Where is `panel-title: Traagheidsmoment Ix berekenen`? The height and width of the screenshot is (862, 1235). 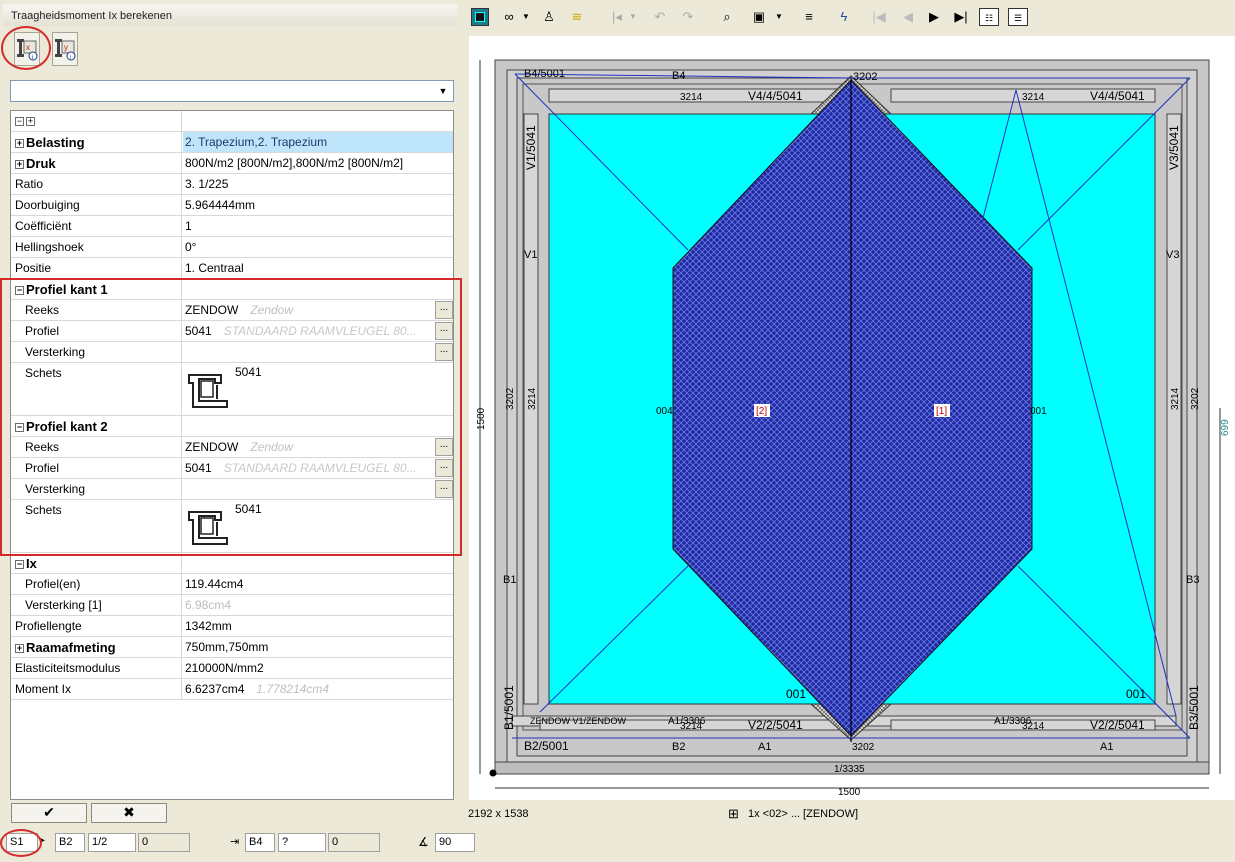
panel-title: Traagheidsmoment Ix berekenen is located at coordinates (230, 15).